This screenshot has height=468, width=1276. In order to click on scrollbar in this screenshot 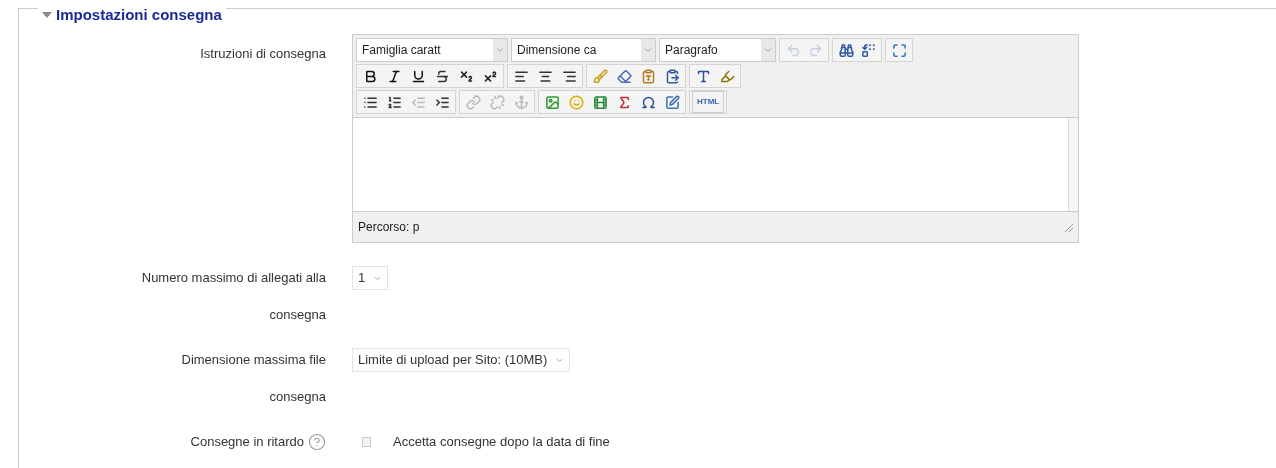, I will do `click(1073, 164)`.